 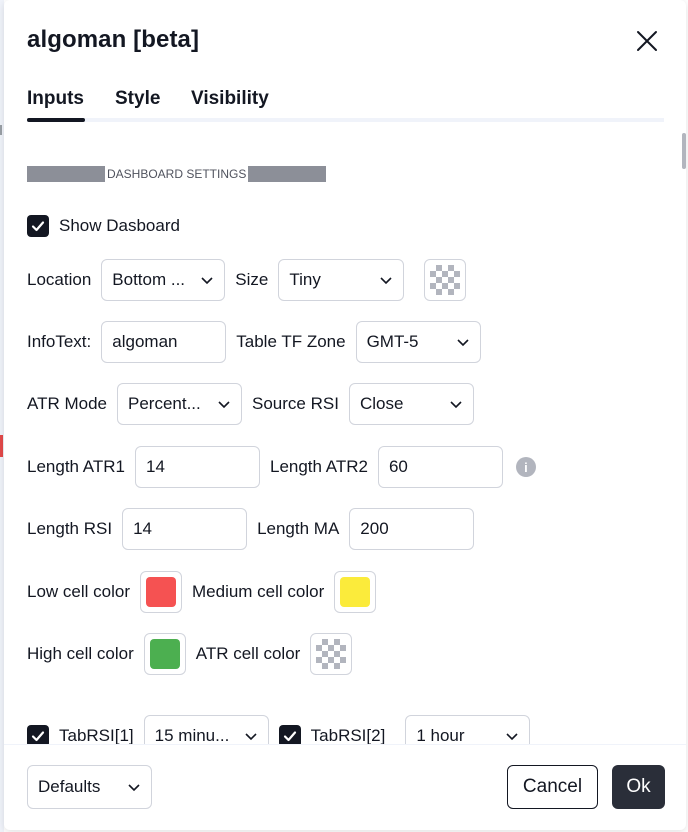 I want to click on close-icon, so click(x=647, y=41).